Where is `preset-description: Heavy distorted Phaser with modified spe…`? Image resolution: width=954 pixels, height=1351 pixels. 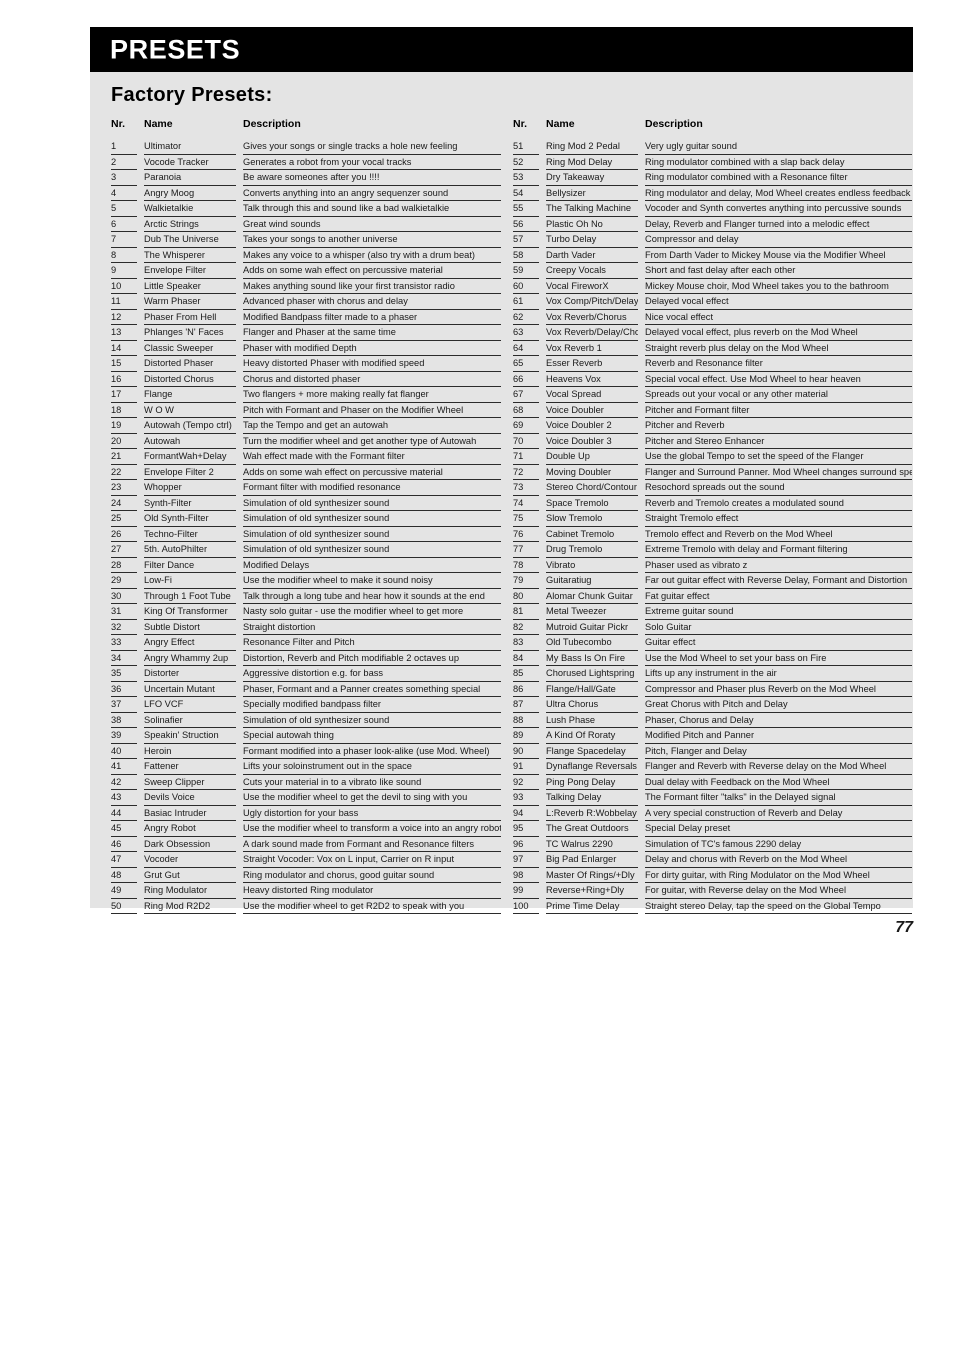
preset-description: Heavy distorted Phaser with modified spe… is located at coordinates (372, 363).